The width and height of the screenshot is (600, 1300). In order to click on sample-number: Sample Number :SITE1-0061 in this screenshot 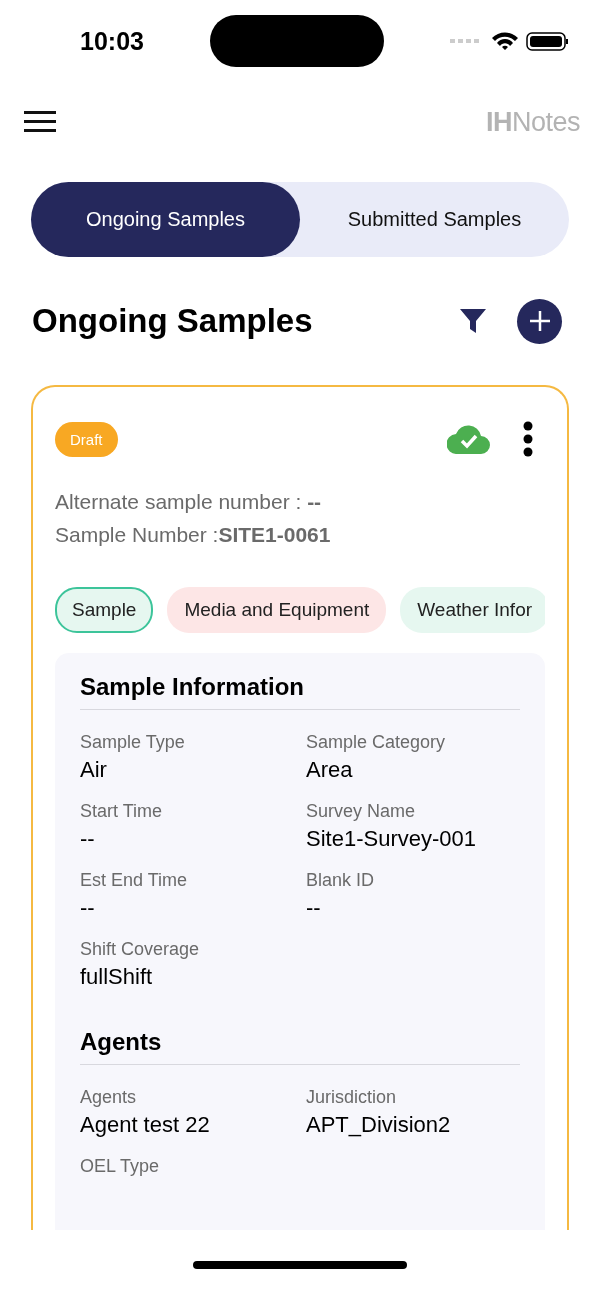, I will do `click(193, 535)`.